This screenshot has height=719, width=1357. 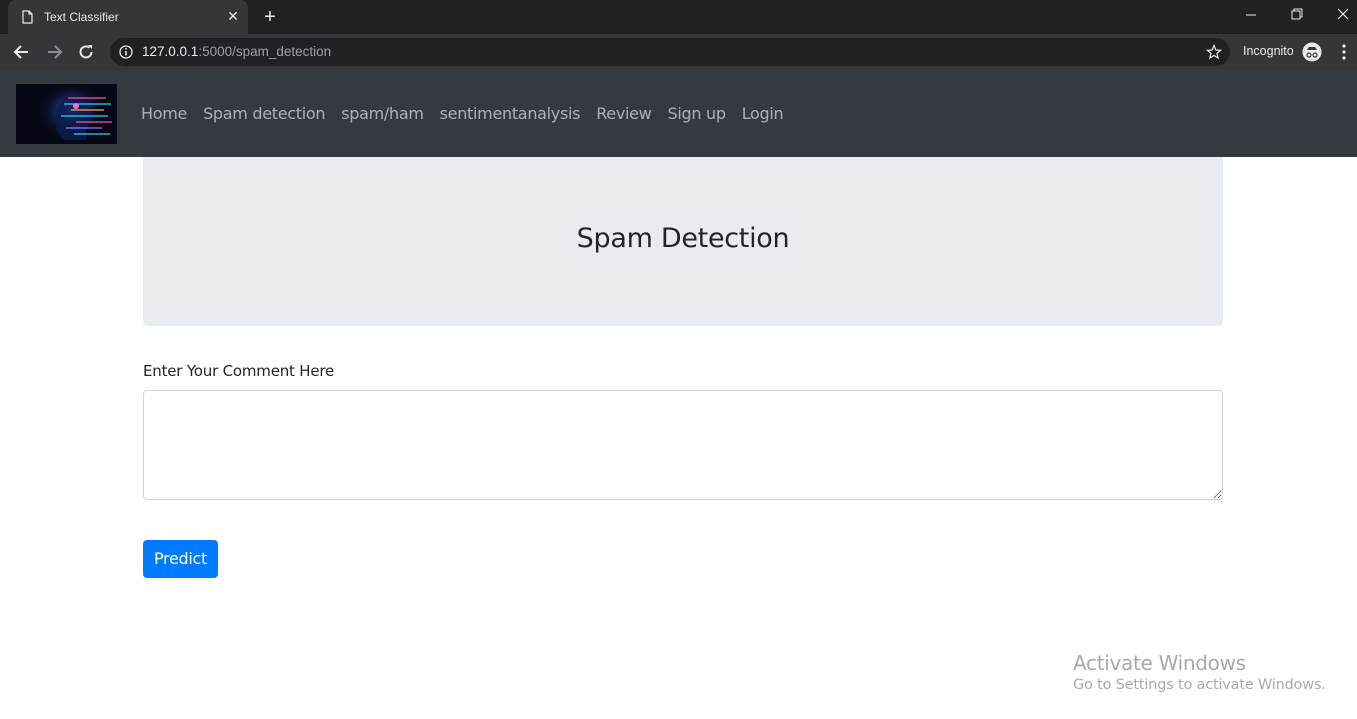 I want to click on bookmark-star-icon, so click(x=1214, y=52).